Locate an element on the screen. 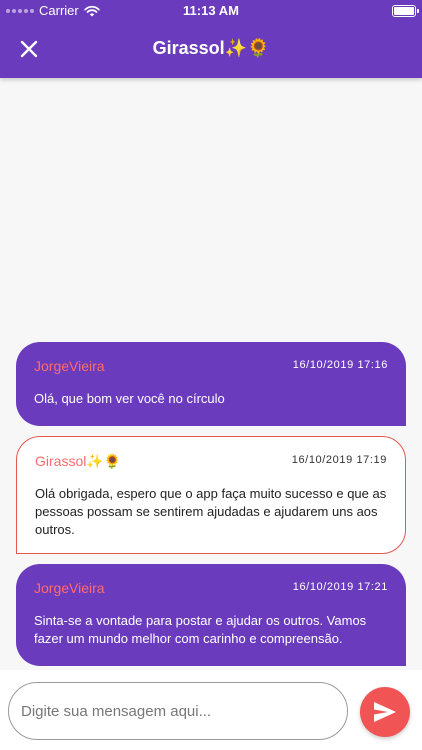 This screenshot has width=422, height=750. status-bar: Carrier 11:13 AM is located at coordinates (211, 11).